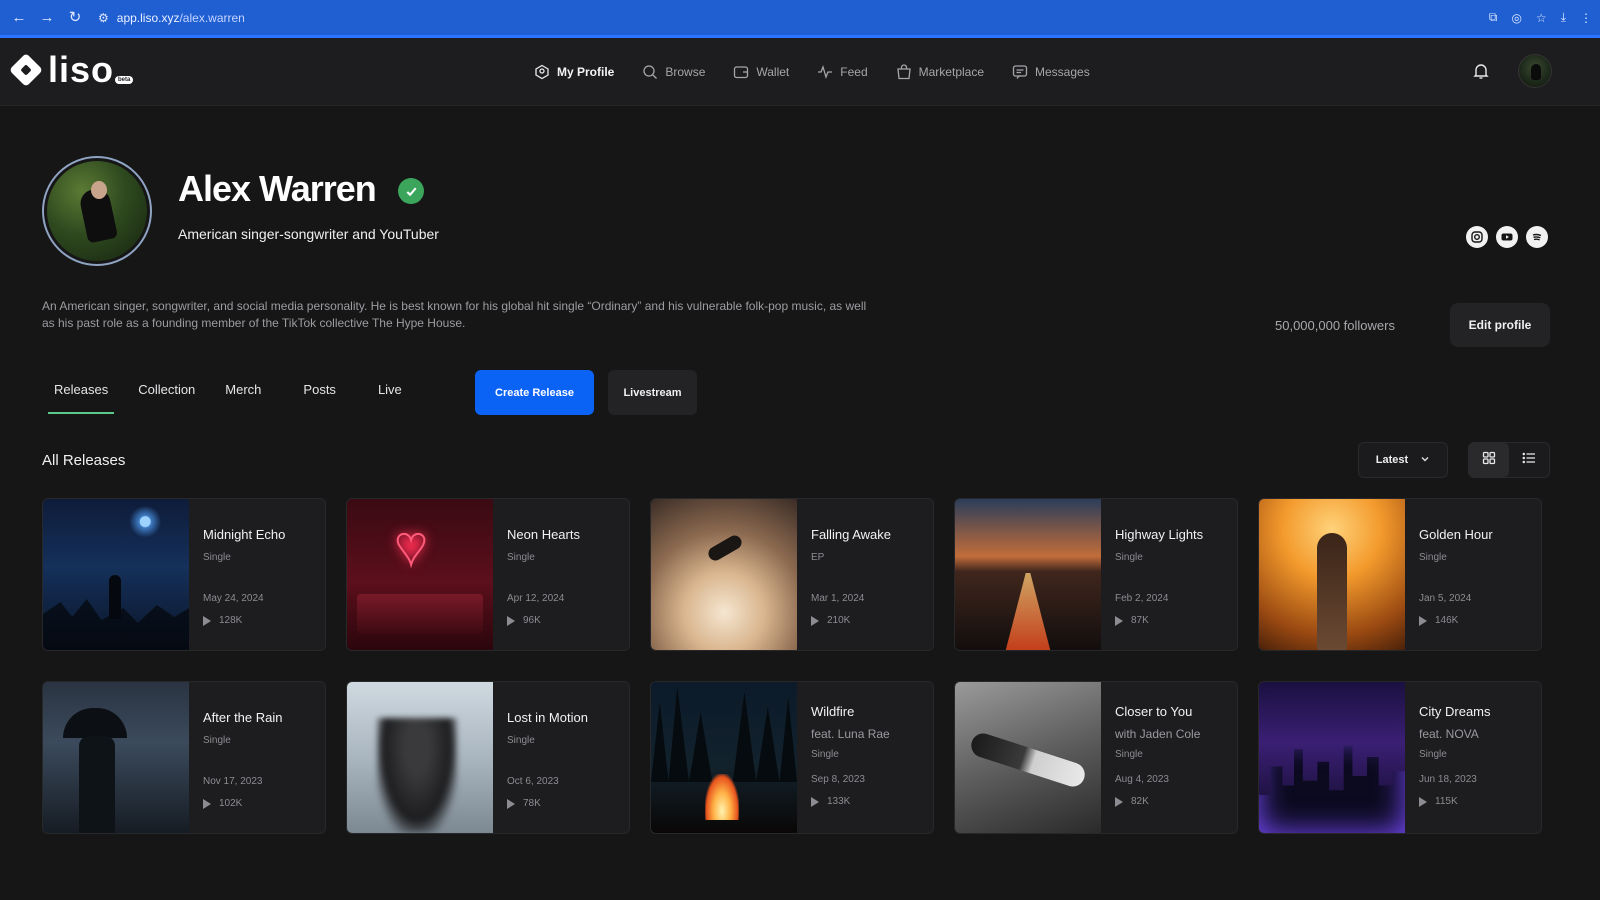  What do you see at coordinates (1449, 574) in the screenshot?
I see `release-info: Golden Hour Single Jan 5, 2024 146K` at bounding box center [1449, 574].